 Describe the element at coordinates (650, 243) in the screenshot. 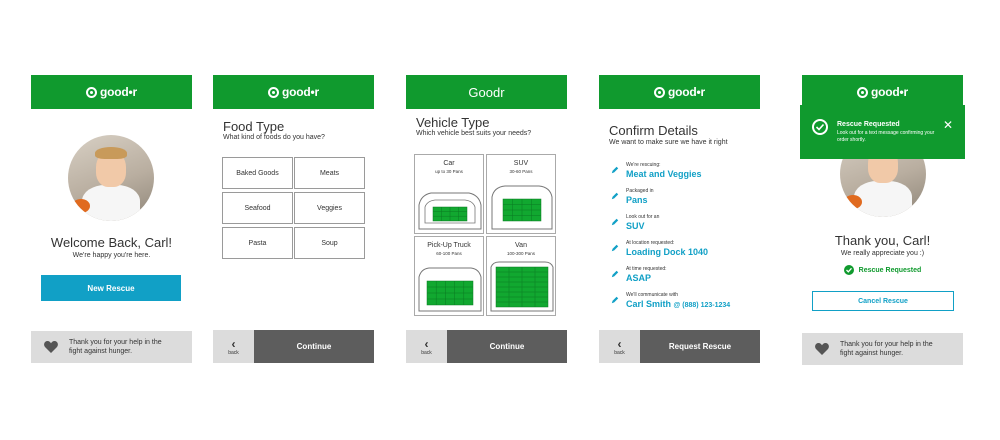

I see `detail-label: At location requested:` at that location.